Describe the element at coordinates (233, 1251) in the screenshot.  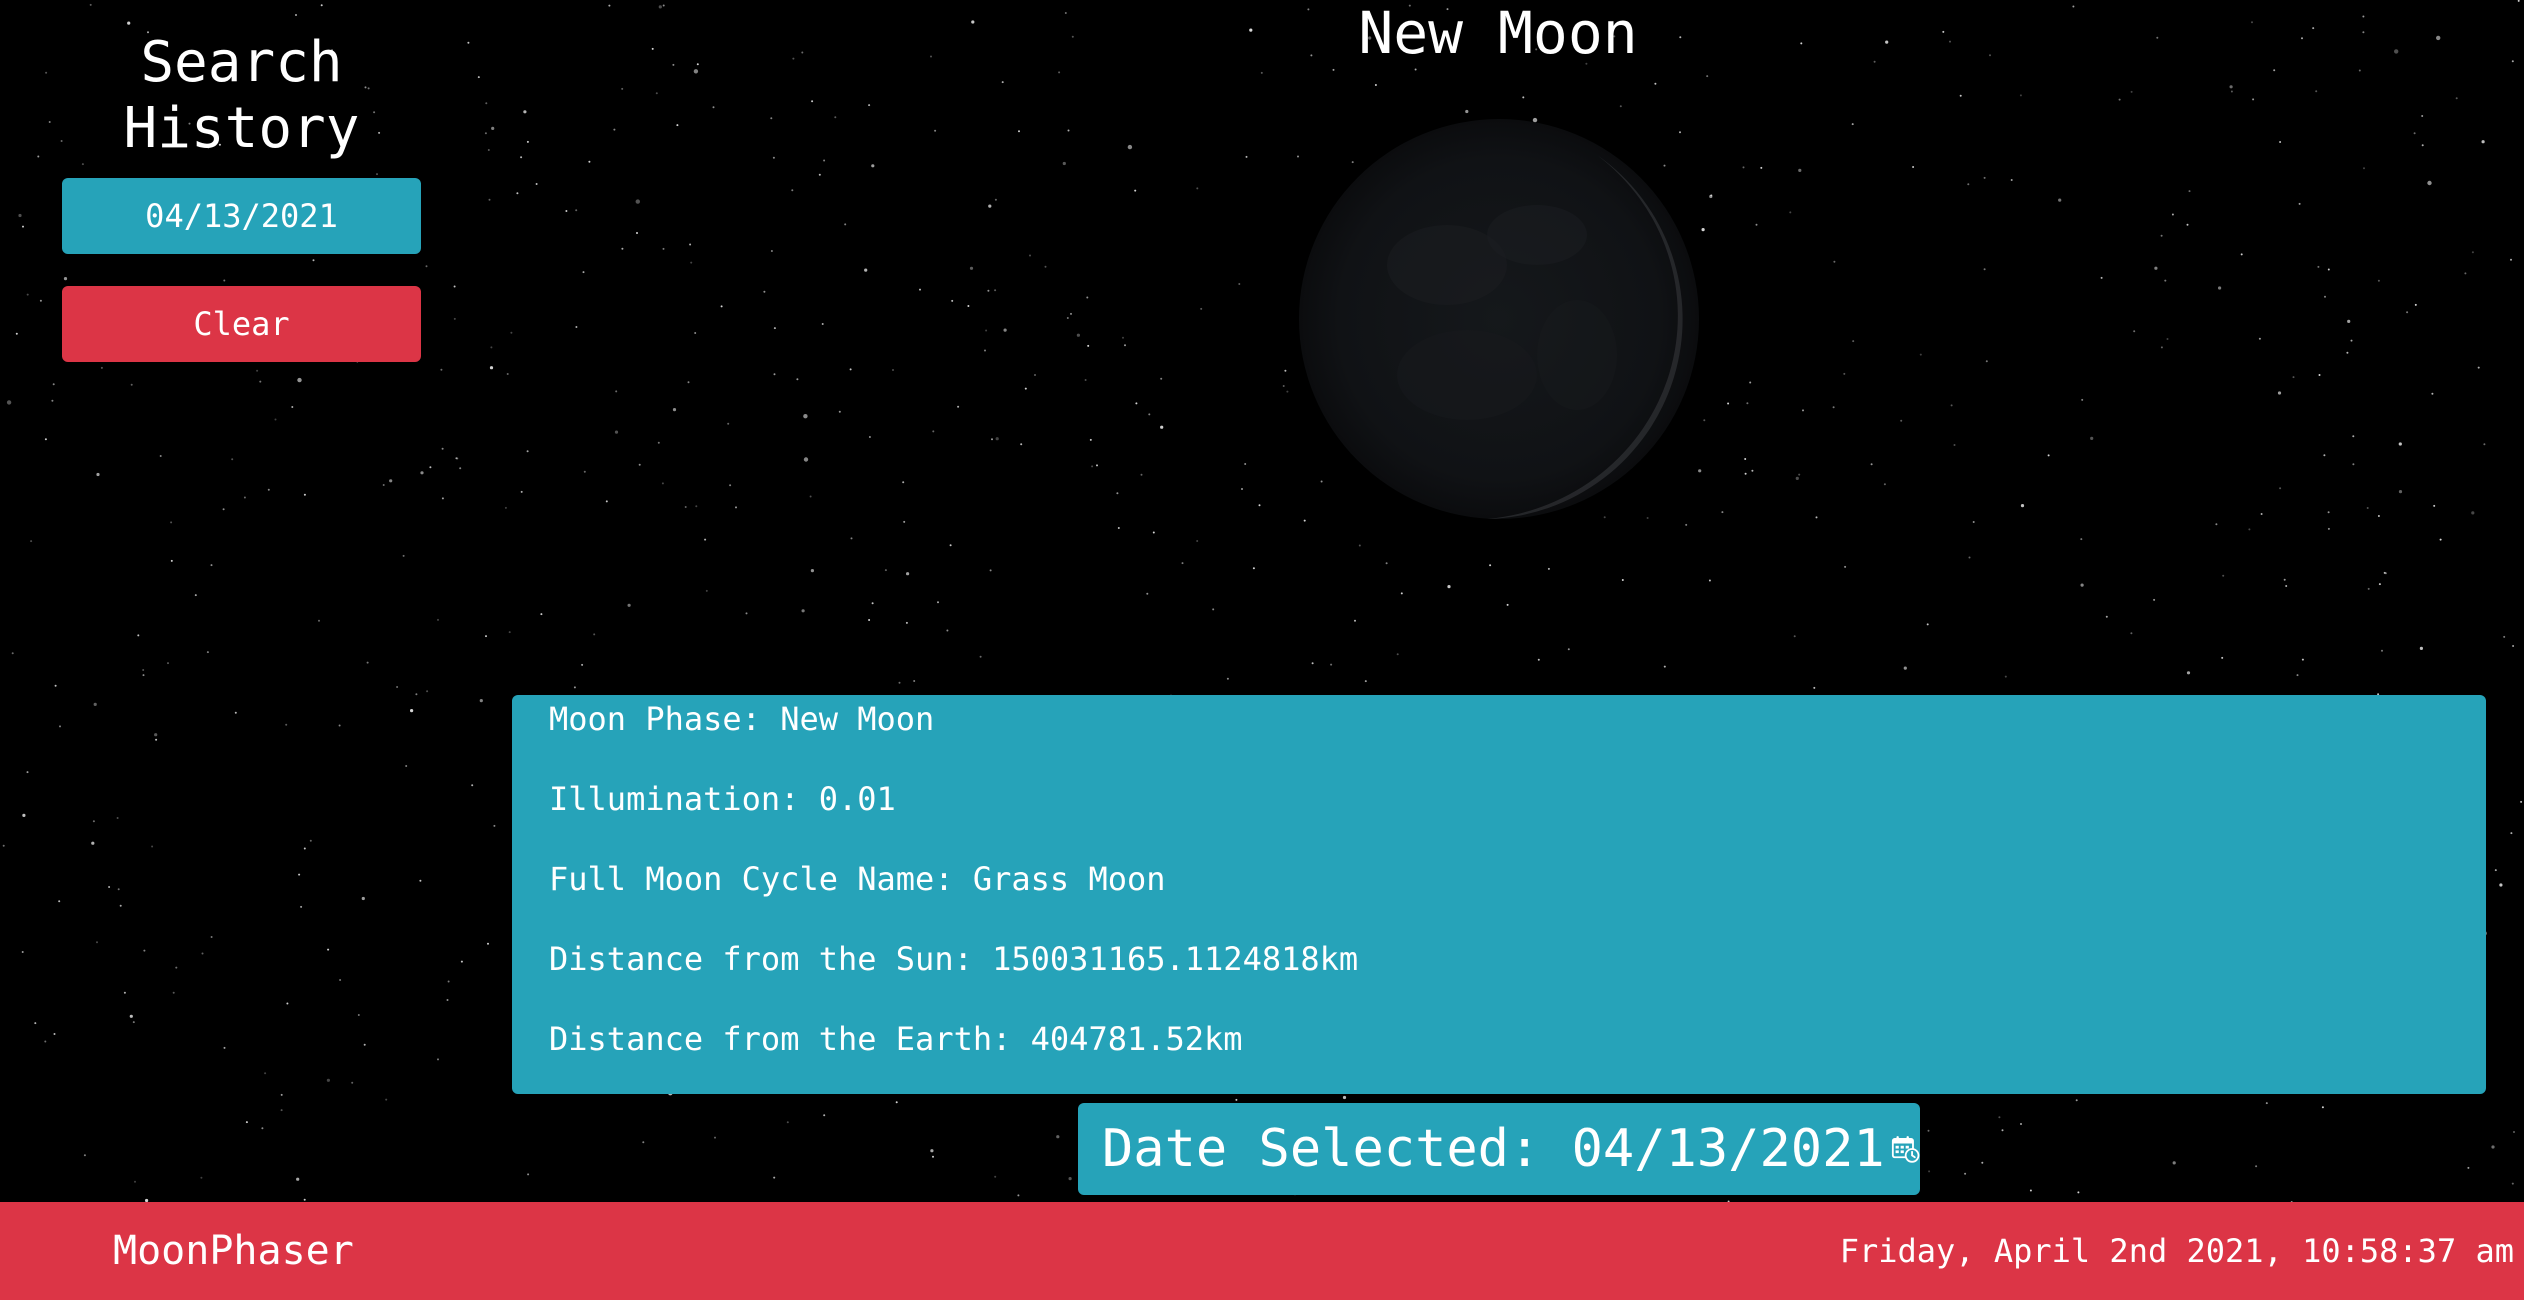
I see `brand-link: MoonPhaser` at that location.